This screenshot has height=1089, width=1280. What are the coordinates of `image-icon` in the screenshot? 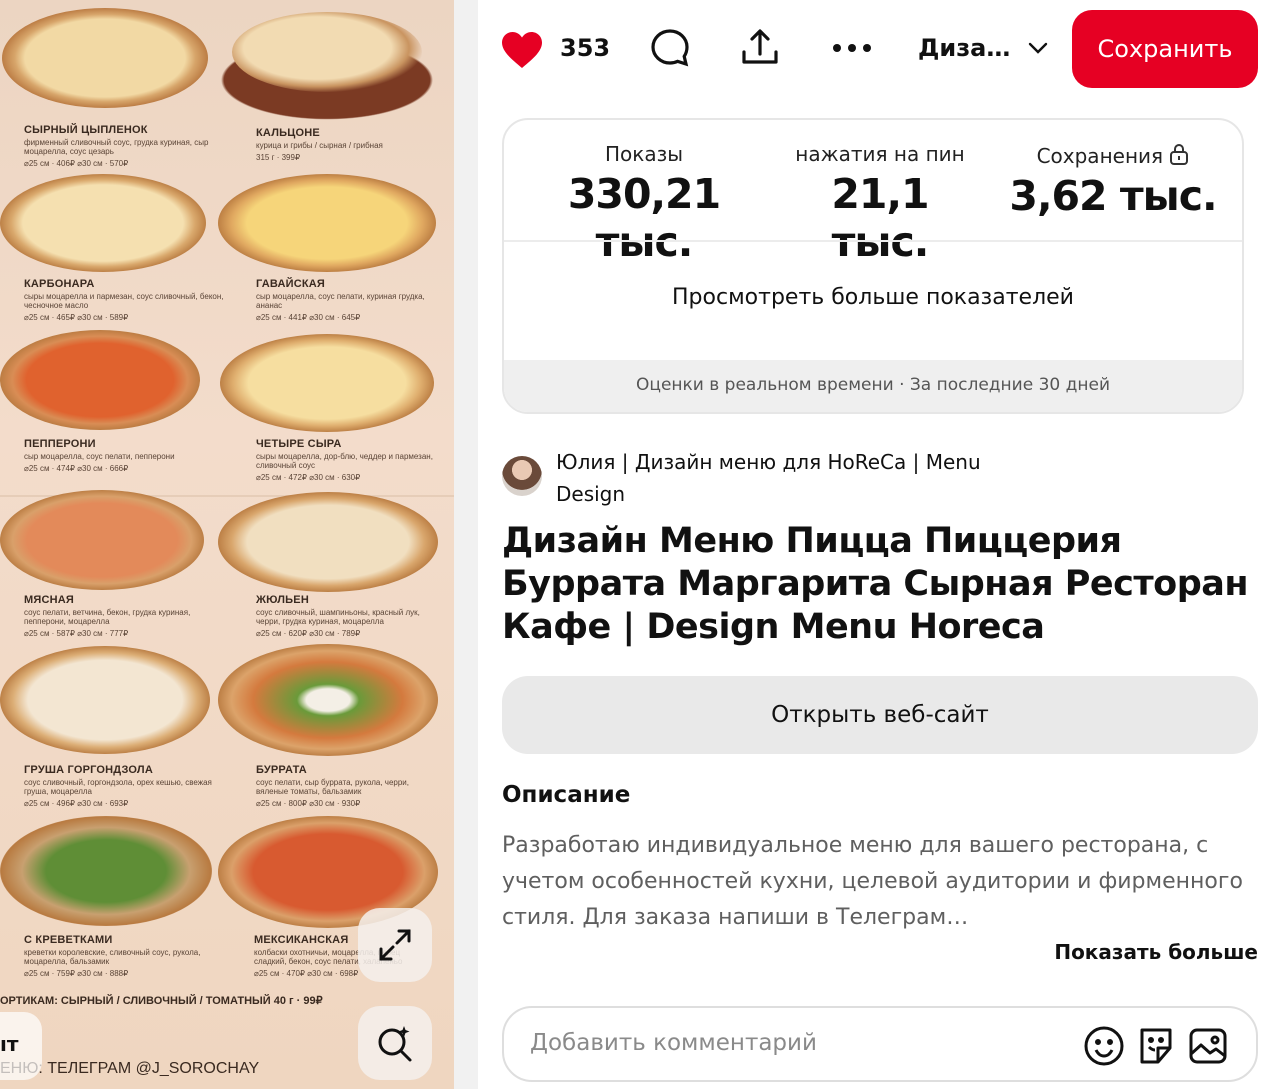 It's located at (1208, 1046).